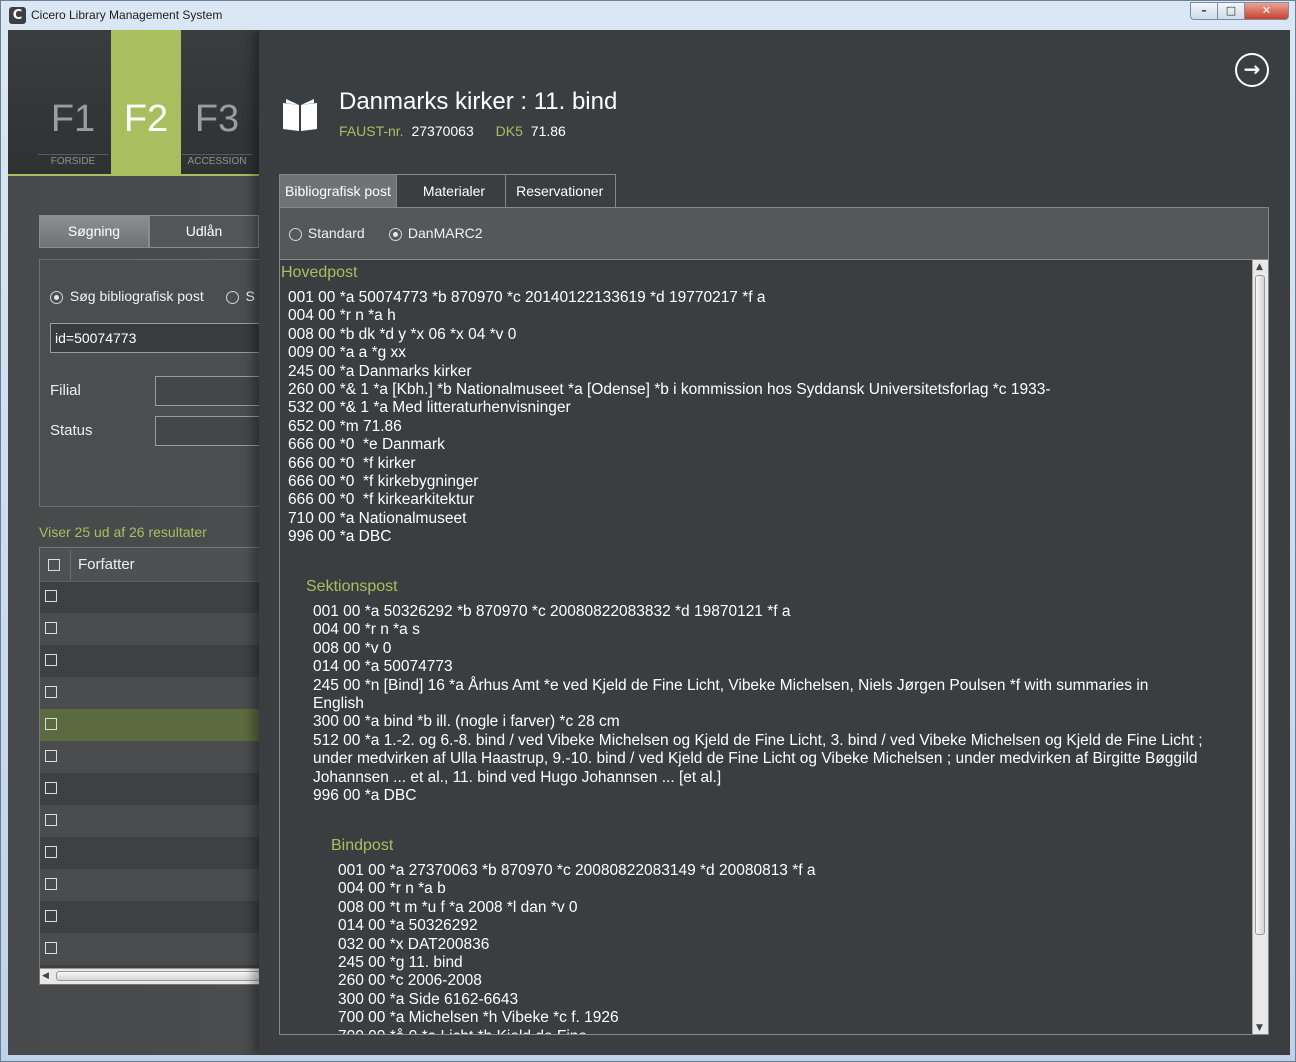 This screenshot has width=1296, height=1062. I want to click on radio-standard, so click(295, 234).